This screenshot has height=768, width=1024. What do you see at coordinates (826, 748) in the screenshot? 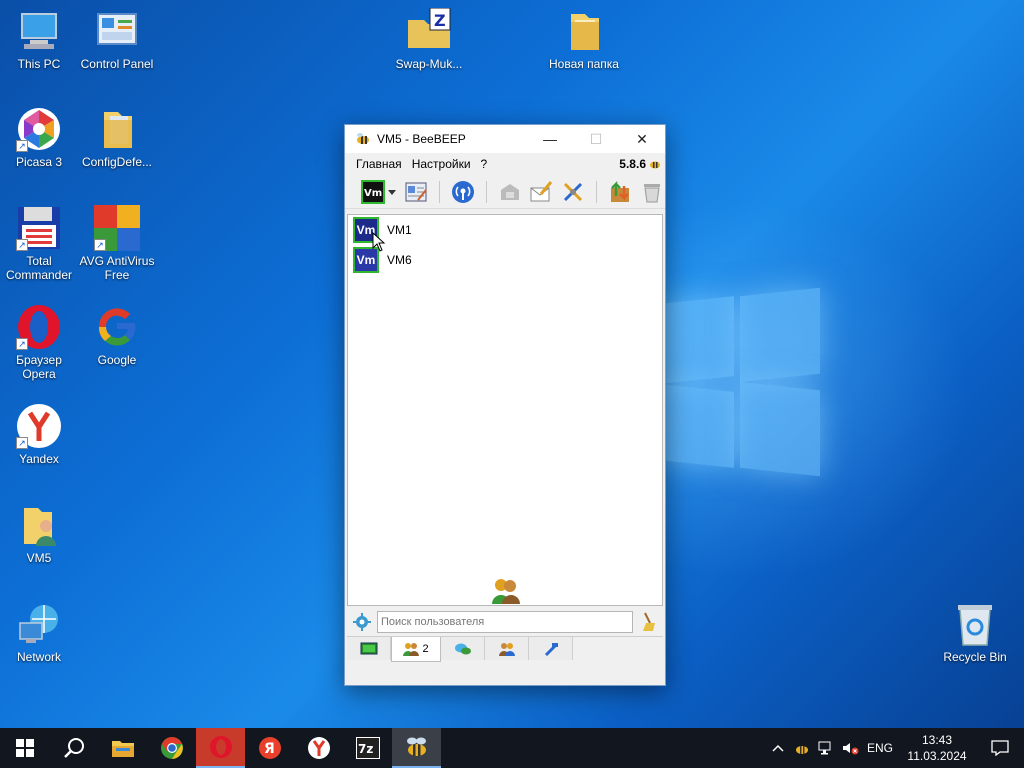
I see `network-tray-icon` at bounding box center [826, 748].